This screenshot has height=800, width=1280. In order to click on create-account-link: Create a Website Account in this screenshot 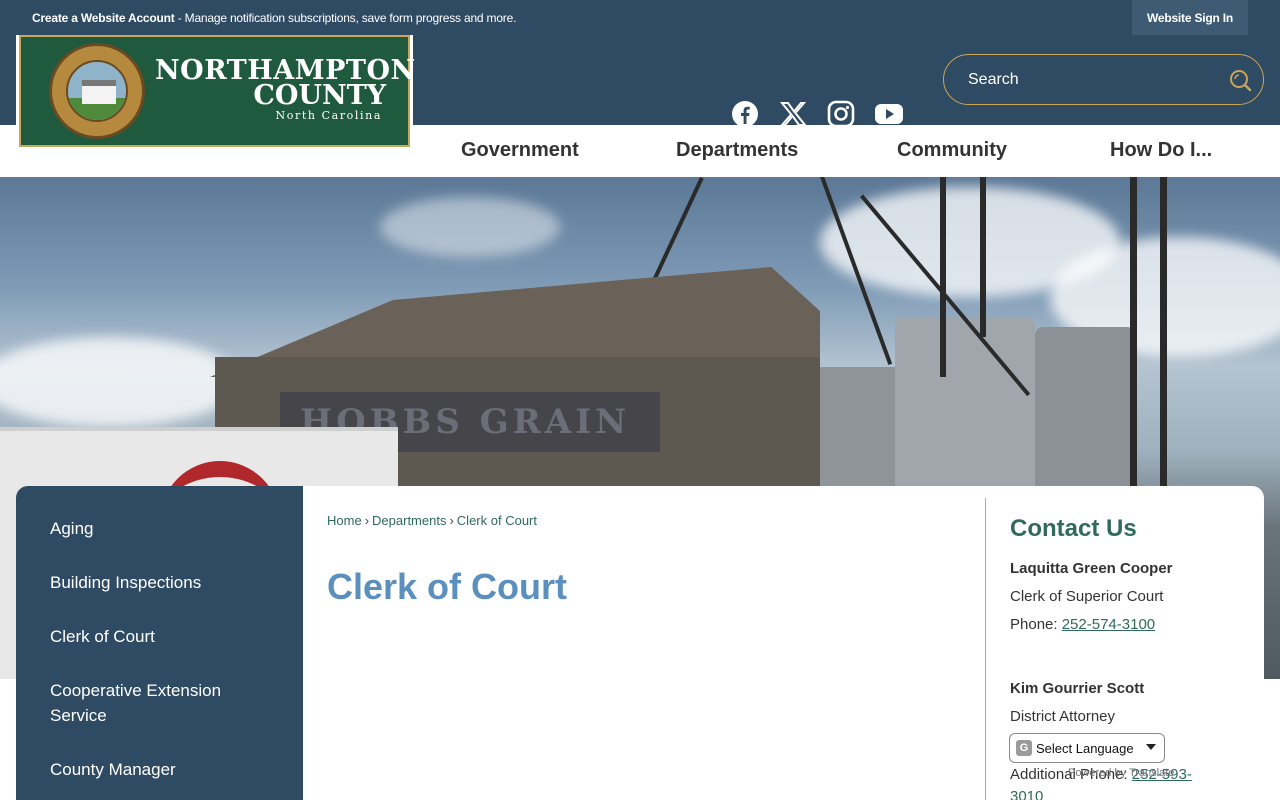, I will do `click(103, 18)`.